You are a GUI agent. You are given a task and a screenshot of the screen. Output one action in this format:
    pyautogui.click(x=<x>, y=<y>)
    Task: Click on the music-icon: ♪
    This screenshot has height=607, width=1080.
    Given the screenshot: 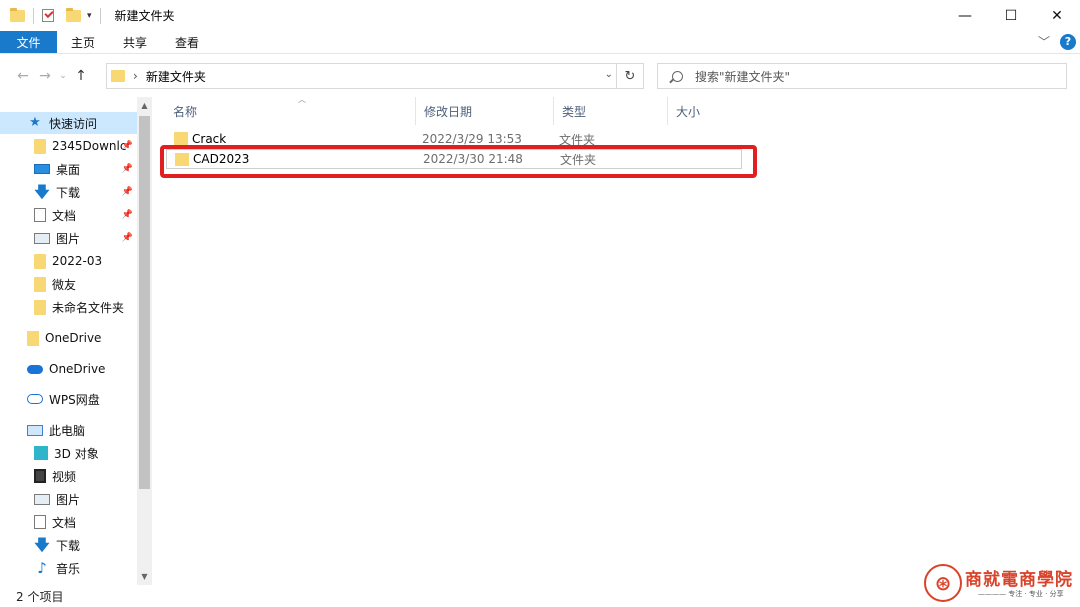 What is the action you would take?
    pyautogui.click(x=42, y=568)
    